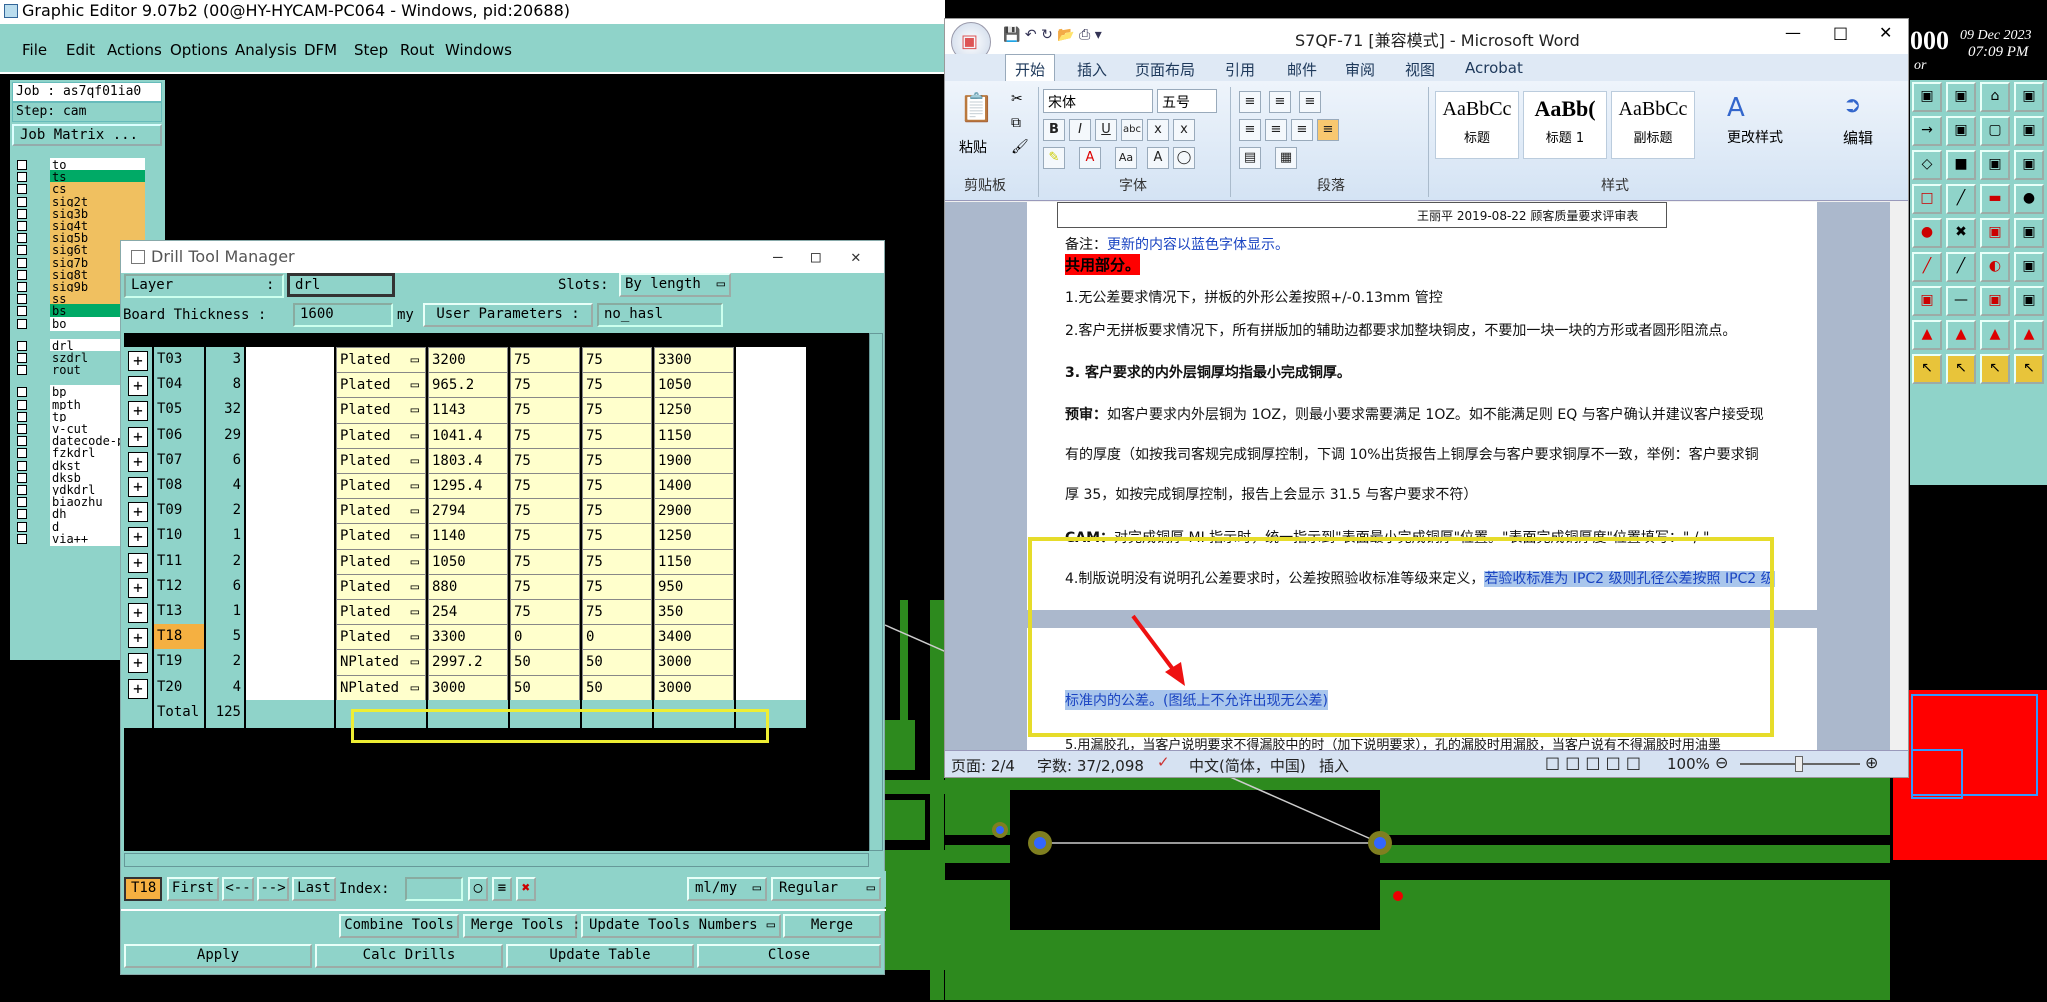 Image resolution: width=2047 pixels, height=1002 pixels. Describe the element at coordinates (2029, 335) in the screenshot. I see `tool-icon-32: ▲` at that location.